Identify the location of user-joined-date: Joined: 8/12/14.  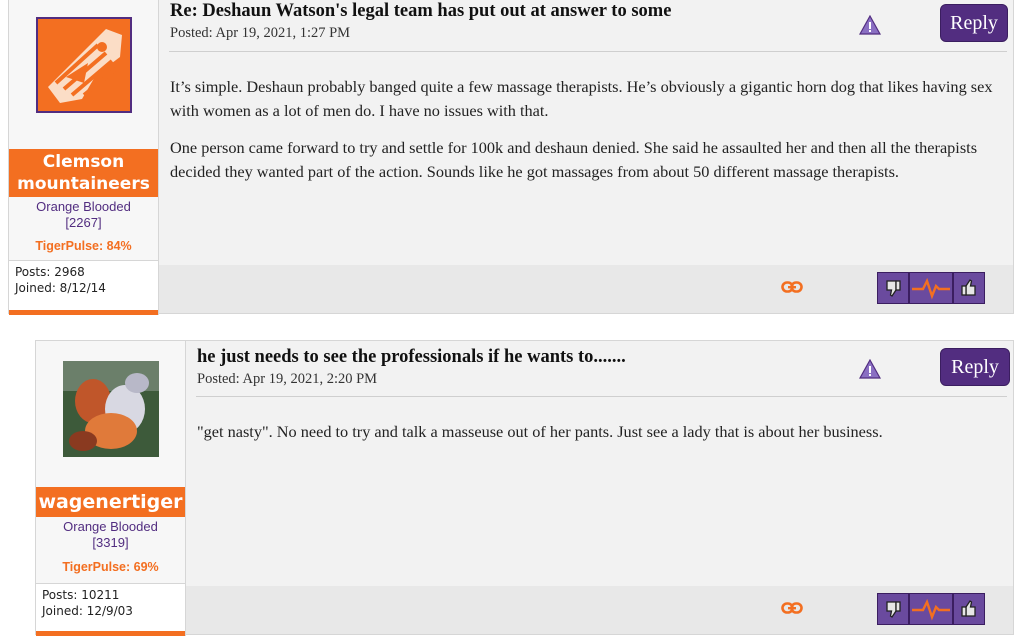
(60, 288).